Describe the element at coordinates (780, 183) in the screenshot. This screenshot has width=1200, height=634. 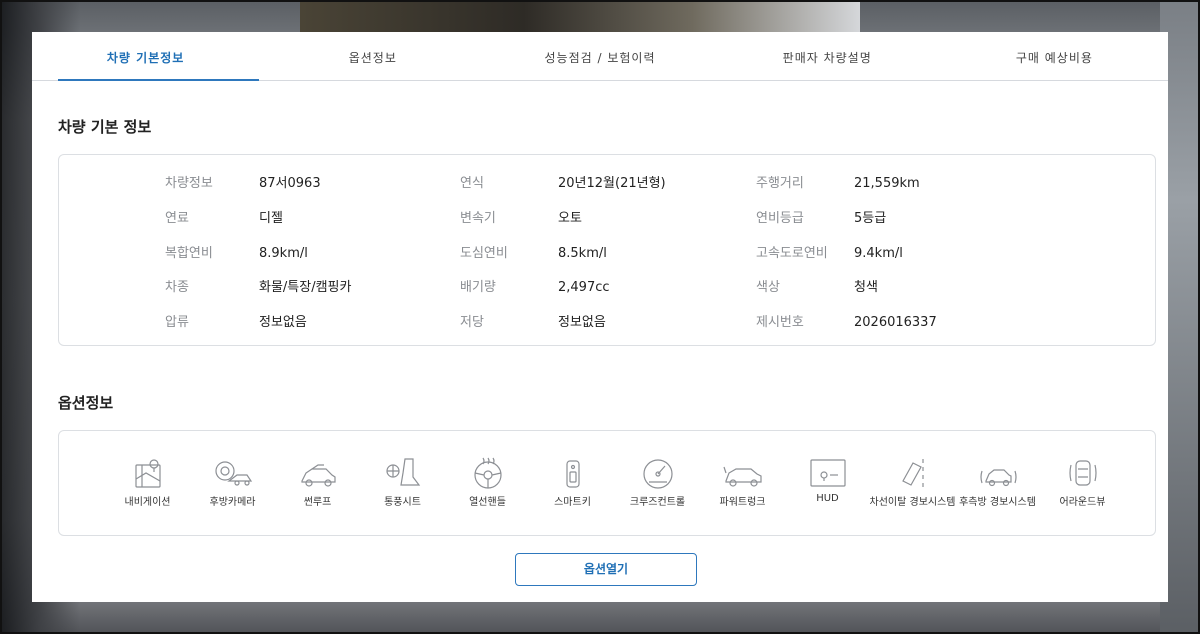
I see `info-label: 주행거리` at that location.